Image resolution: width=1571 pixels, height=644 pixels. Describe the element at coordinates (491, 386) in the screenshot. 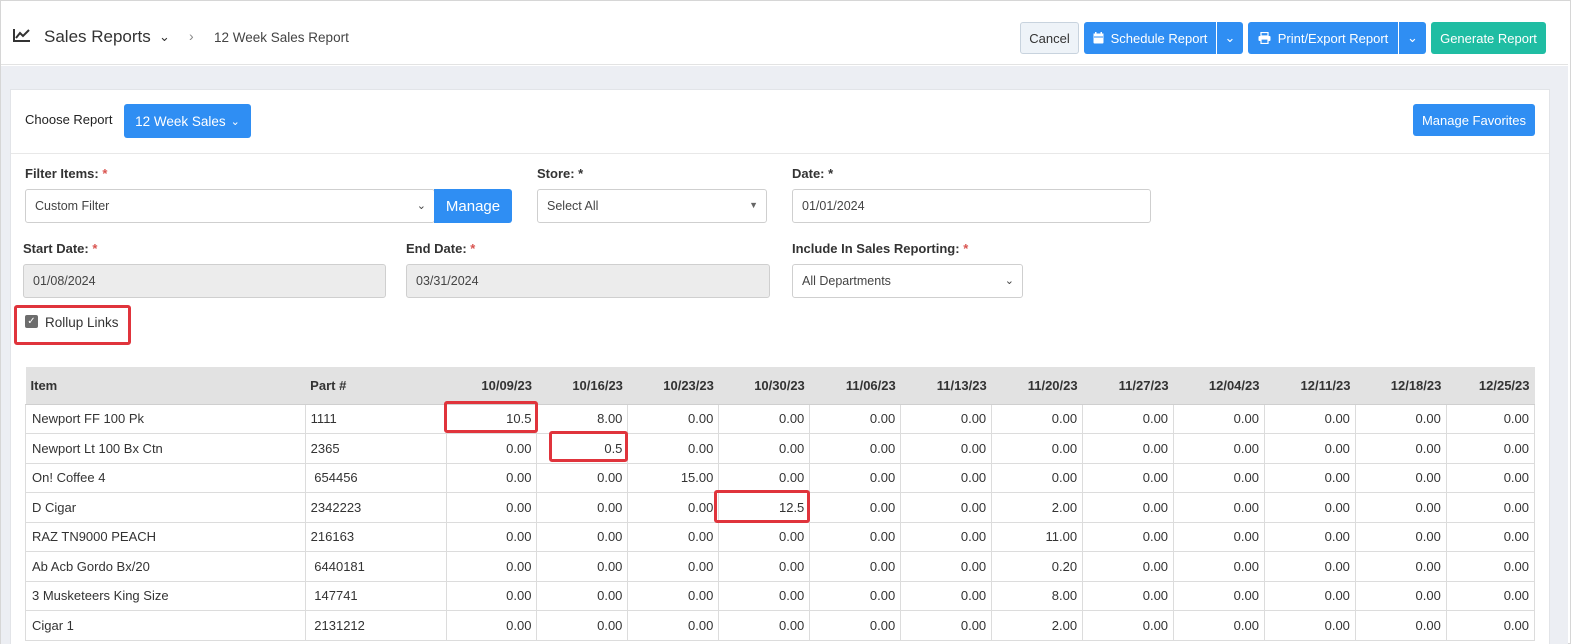

I see `column-header: 10/09/23` at that location.